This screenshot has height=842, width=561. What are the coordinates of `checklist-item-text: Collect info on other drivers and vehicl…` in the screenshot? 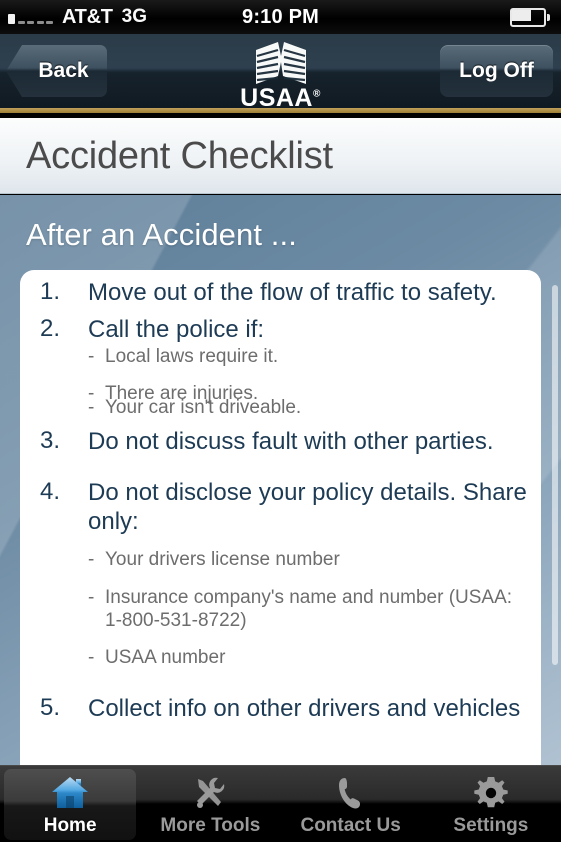 It's located at (304, 708).